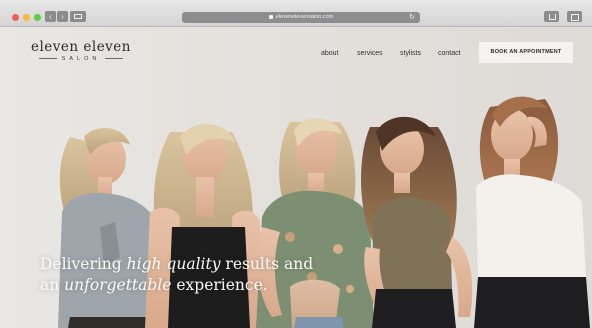 The image size is (592, 328). Describe the element at coordinates (26, 17) in the screenshot. I see `minimize-window-icon` at that location.